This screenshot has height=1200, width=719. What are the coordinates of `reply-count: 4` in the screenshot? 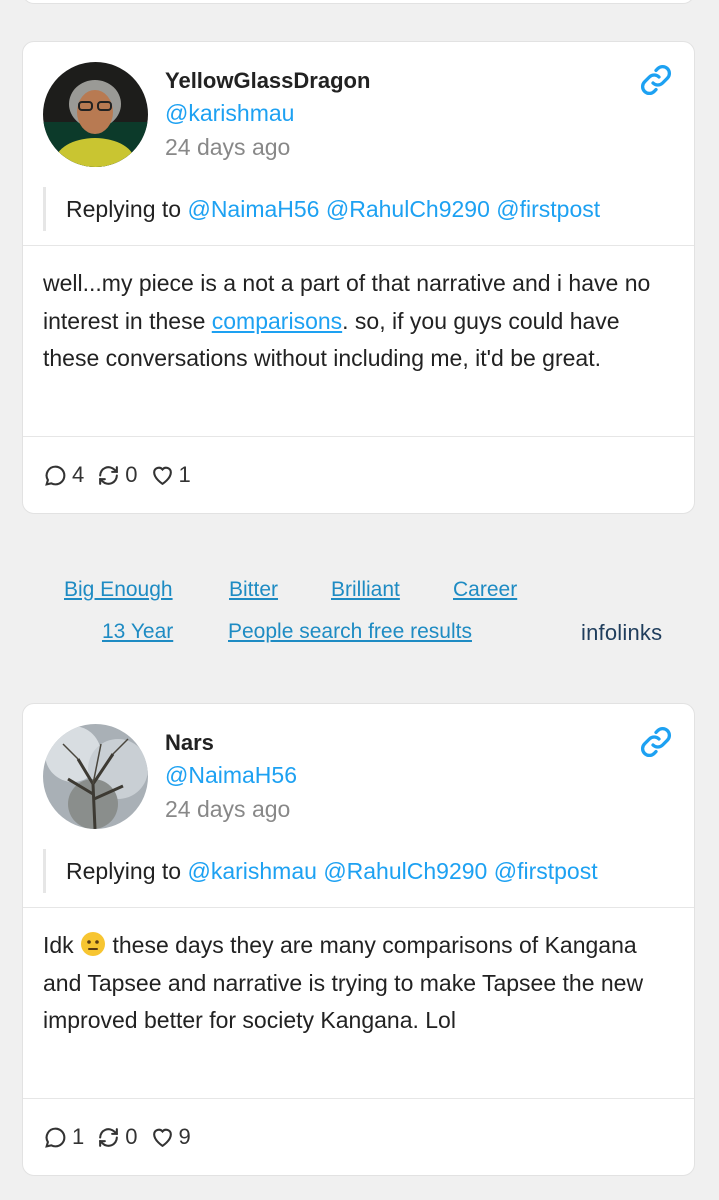 It's located at (78, 474).